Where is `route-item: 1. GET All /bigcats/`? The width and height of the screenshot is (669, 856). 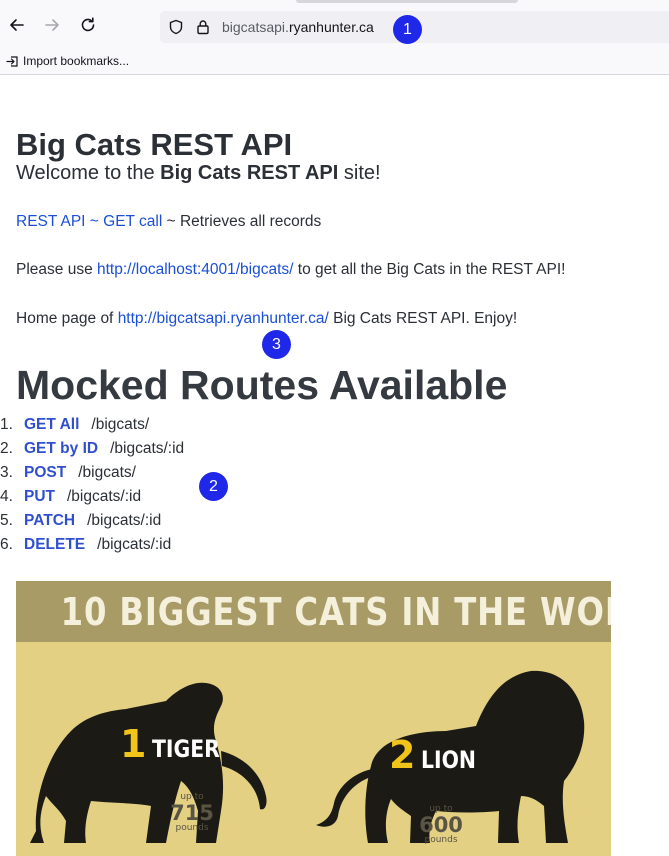
route-item: 1. GET All /bigcats/ is located at coordinates (92, 428).